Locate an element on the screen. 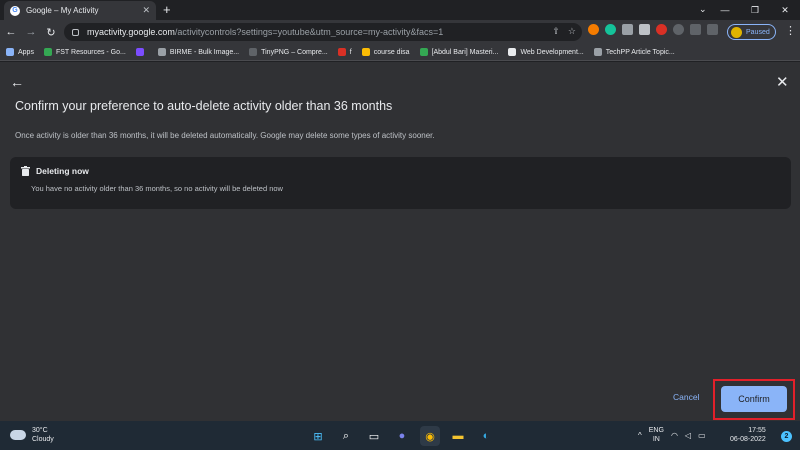  volume-icon: ◁ is located at coordinates (688, 435).